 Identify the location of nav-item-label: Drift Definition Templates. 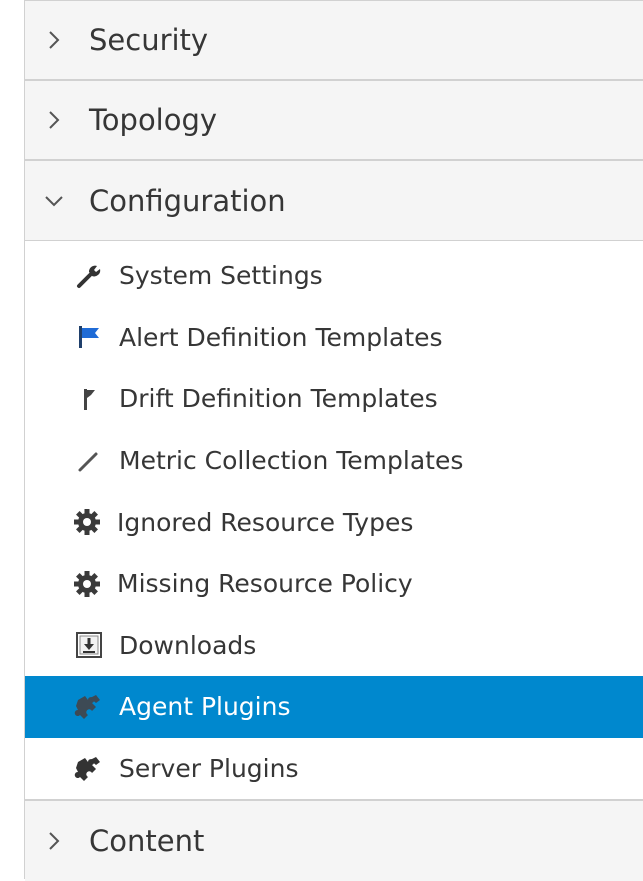
(278, 399).